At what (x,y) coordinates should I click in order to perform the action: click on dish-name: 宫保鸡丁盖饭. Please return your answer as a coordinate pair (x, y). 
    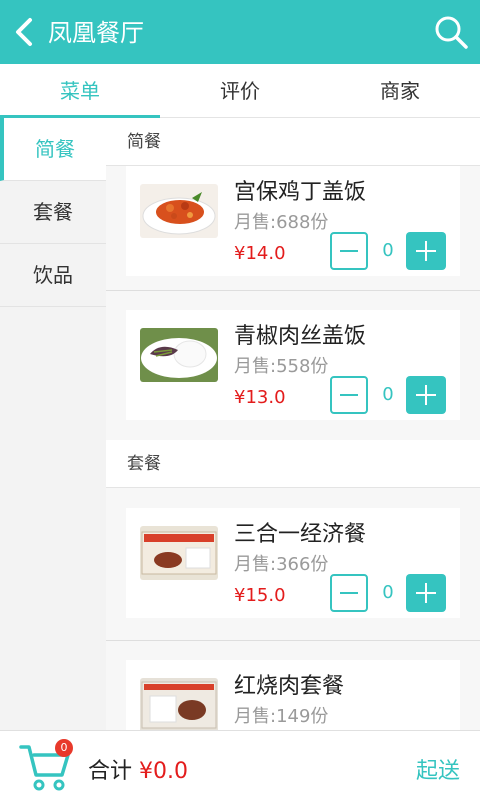
    Looking at the image, I should click on (300, 192).